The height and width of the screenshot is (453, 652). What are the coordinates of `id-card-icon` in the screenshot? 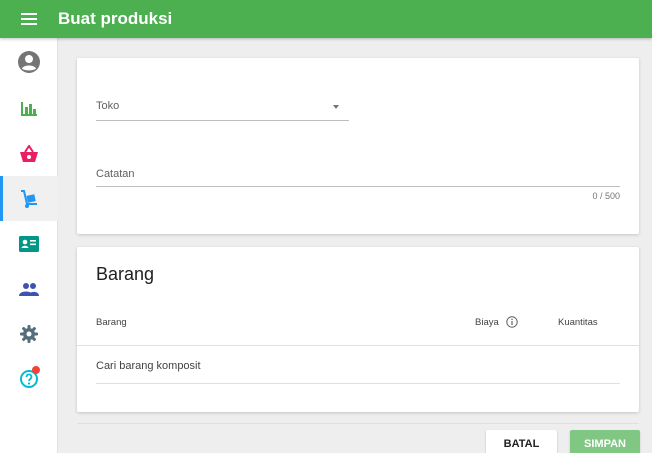 It's located at (29, 243).